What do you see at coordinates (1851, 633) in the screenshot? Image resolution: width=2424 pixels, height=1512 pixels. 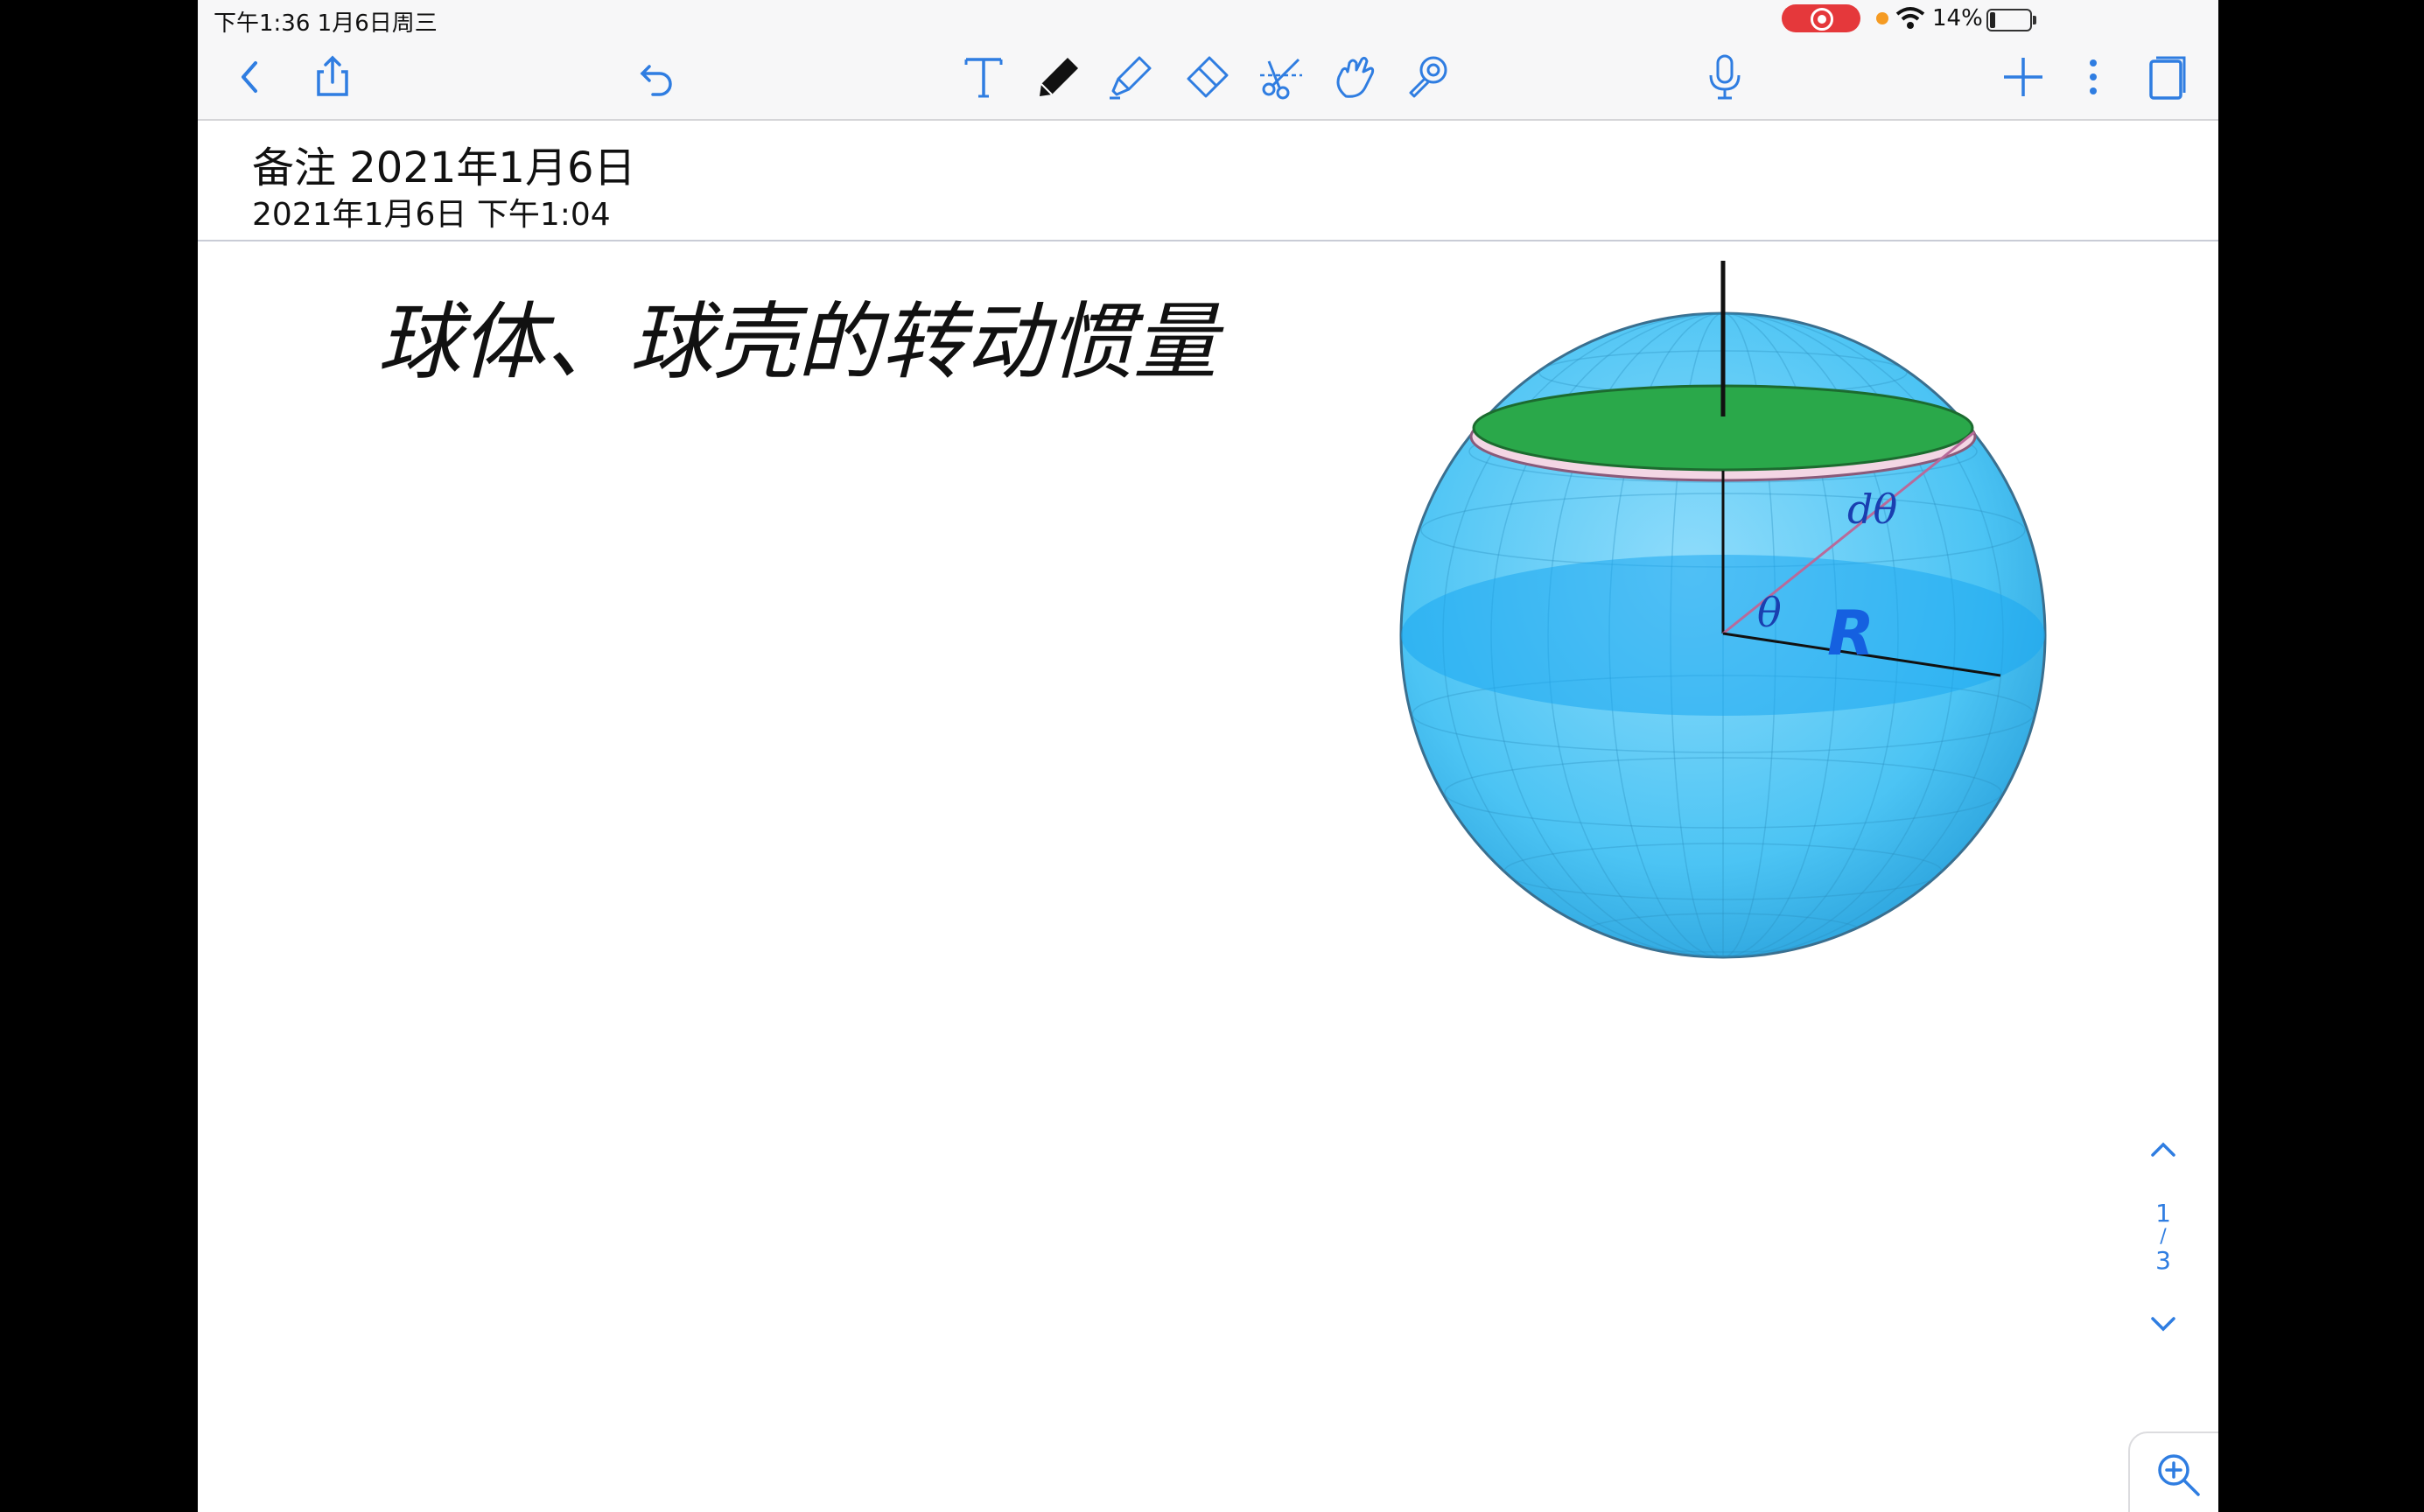 I see `radius-label: R` at bounding box center [1851, 633].